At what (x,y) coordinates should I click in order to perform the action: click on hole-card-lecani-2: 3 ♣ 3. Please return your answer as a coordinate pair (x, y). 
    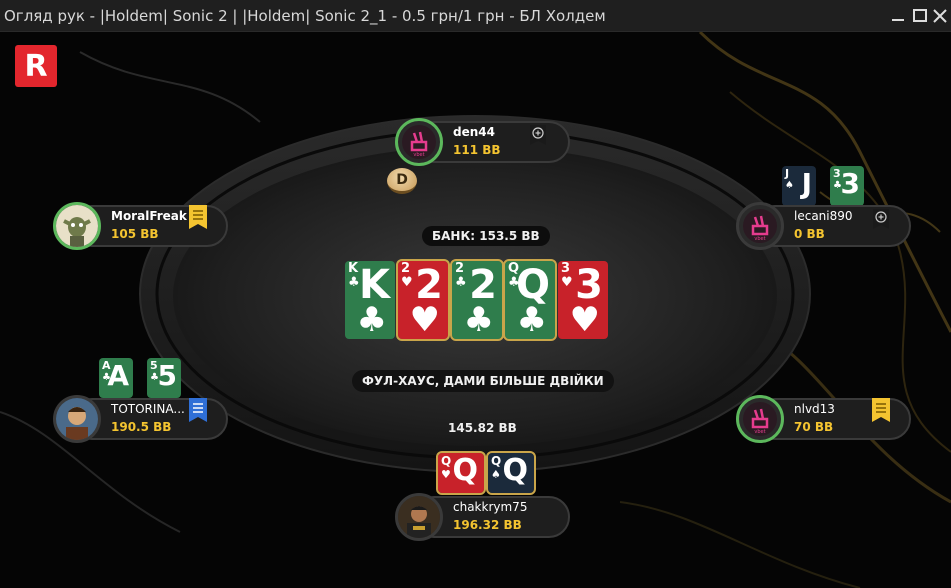
    Looking at the image, I should click on (847, 186).